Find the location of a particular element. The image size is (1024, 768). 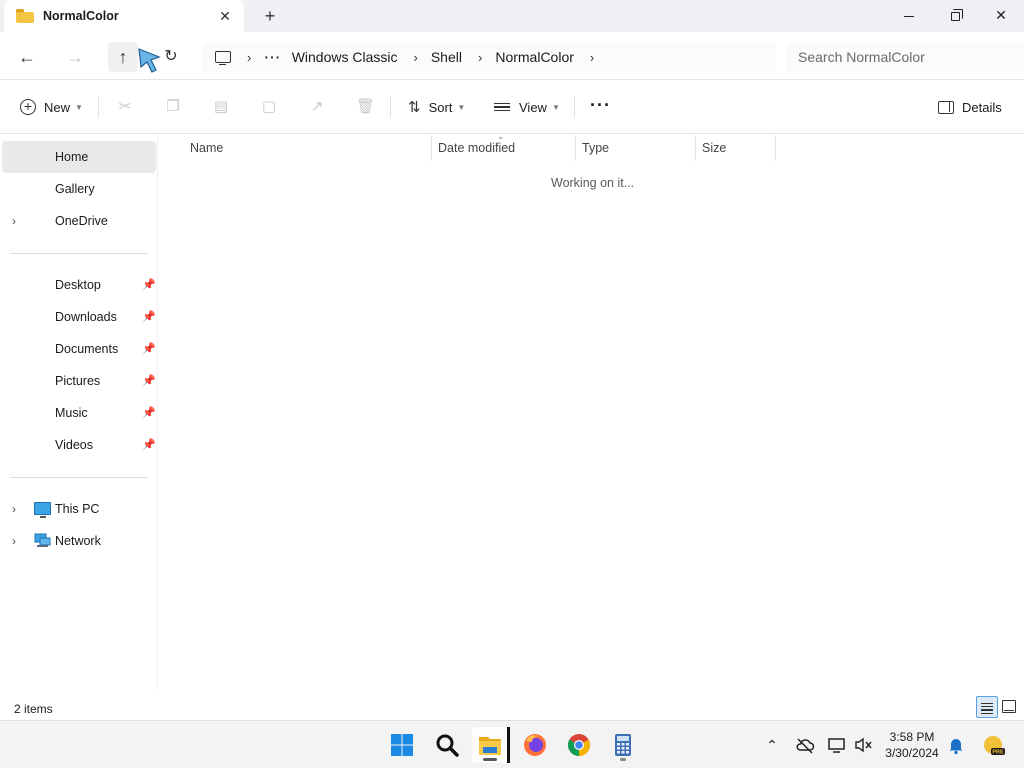

arrow-left-icon: ← is located at coordinates (27, 57).